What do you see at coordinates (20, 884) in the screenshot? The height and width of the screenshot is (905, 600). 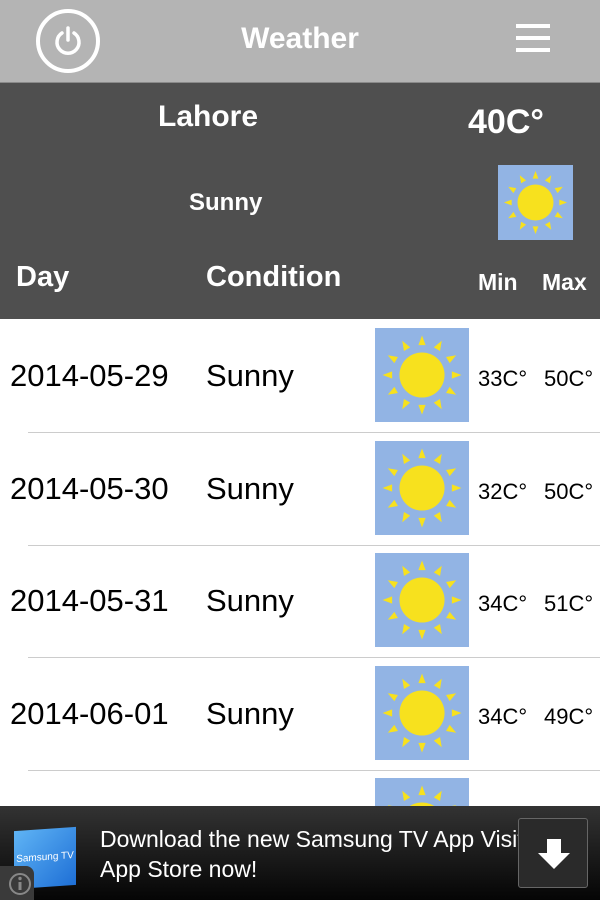 I see `info-icon` at bounding box center [20, 884].